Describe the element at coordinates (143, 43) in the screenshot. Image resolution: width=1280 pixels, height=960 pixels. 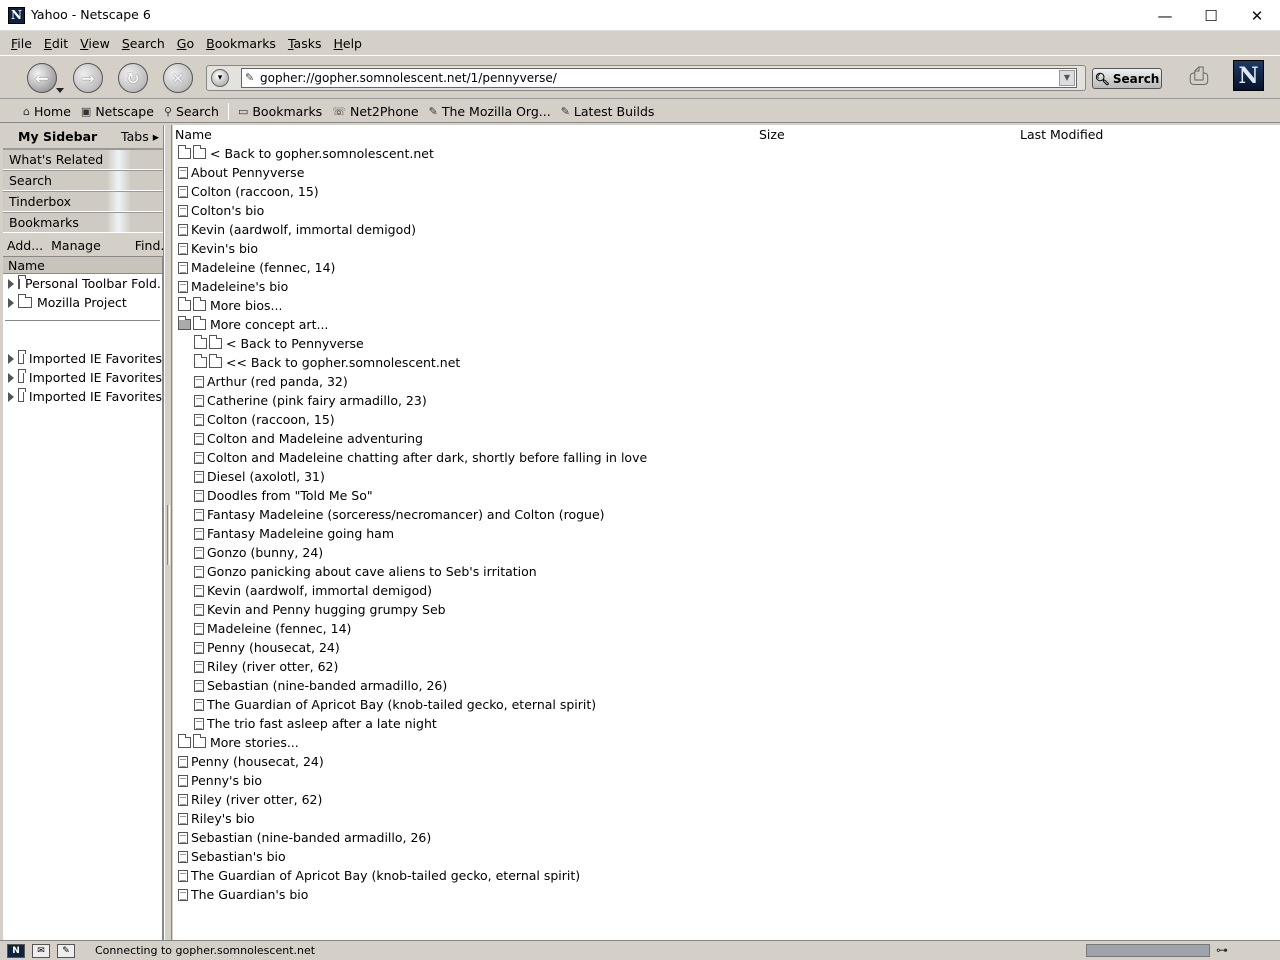
I see `menu-search: Search` at that location.